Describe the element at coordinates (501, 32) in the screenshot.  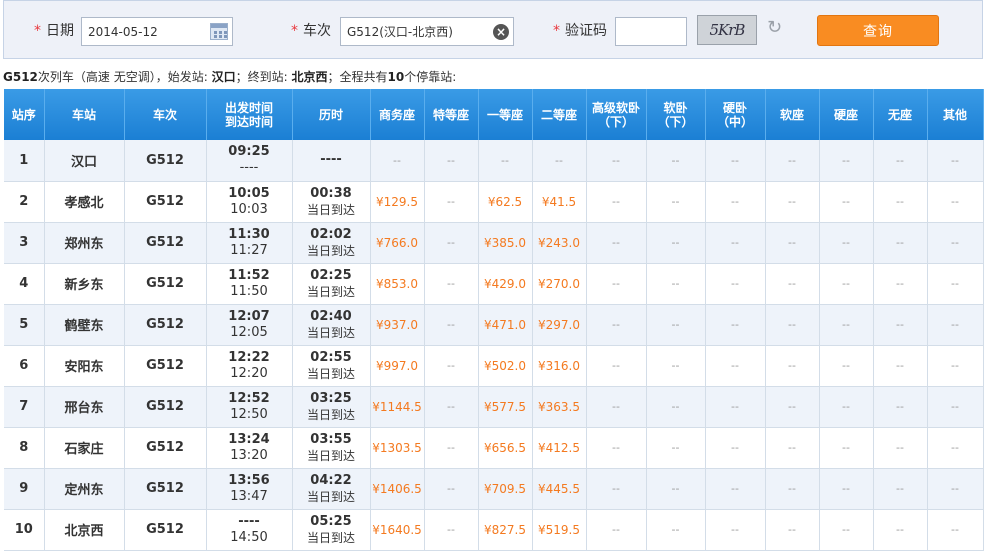
I see `clear-icon: ×` at that location.